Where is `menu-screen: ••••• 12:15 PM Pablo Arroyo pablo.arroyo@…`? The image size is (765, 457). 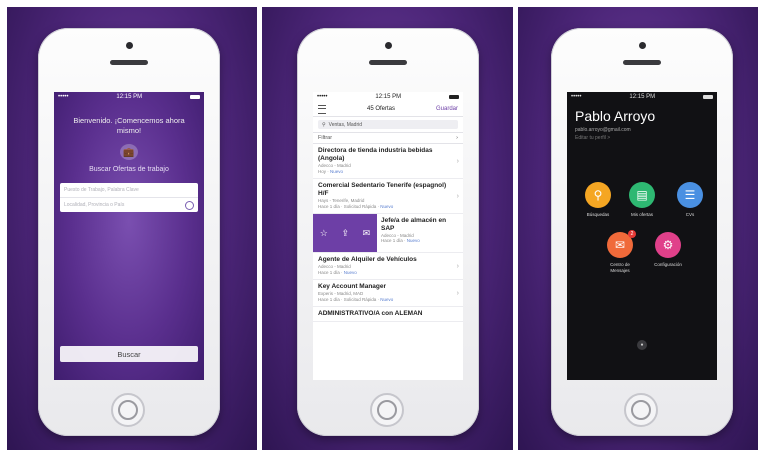
menu-screen: ••••• 12:15 PM Pablo Arroyo pablo.arroyo@… is located at coordinates (642, 236).